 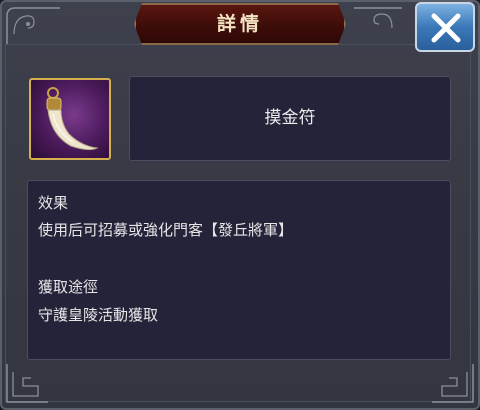 What do you see at coordinates (98, 315) in the screenshot?
I see `source-text: 守護皇陵活動獲取` at bounding box center [98, 315].